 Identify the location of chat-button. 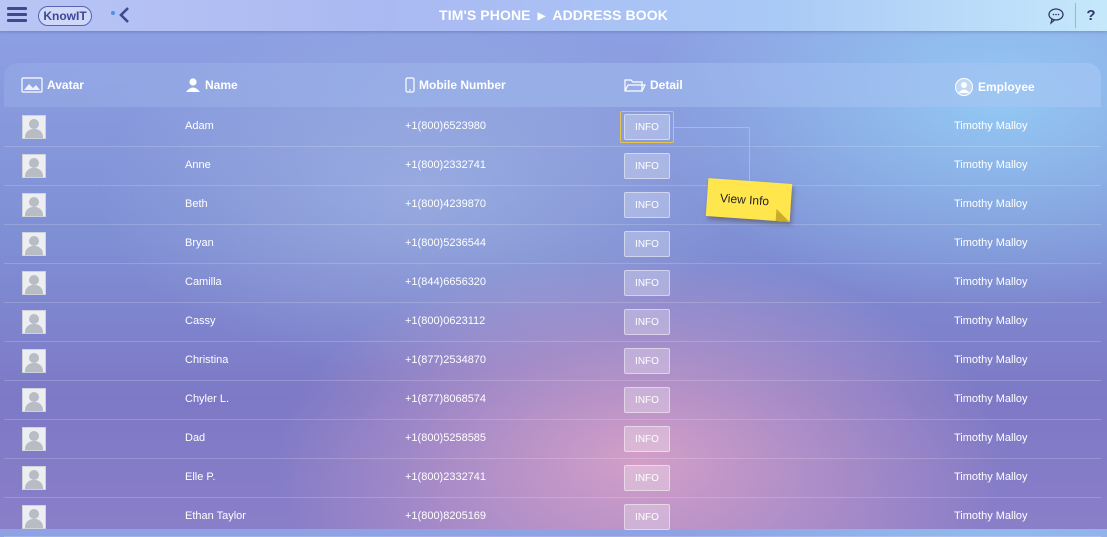
(1056, 15).